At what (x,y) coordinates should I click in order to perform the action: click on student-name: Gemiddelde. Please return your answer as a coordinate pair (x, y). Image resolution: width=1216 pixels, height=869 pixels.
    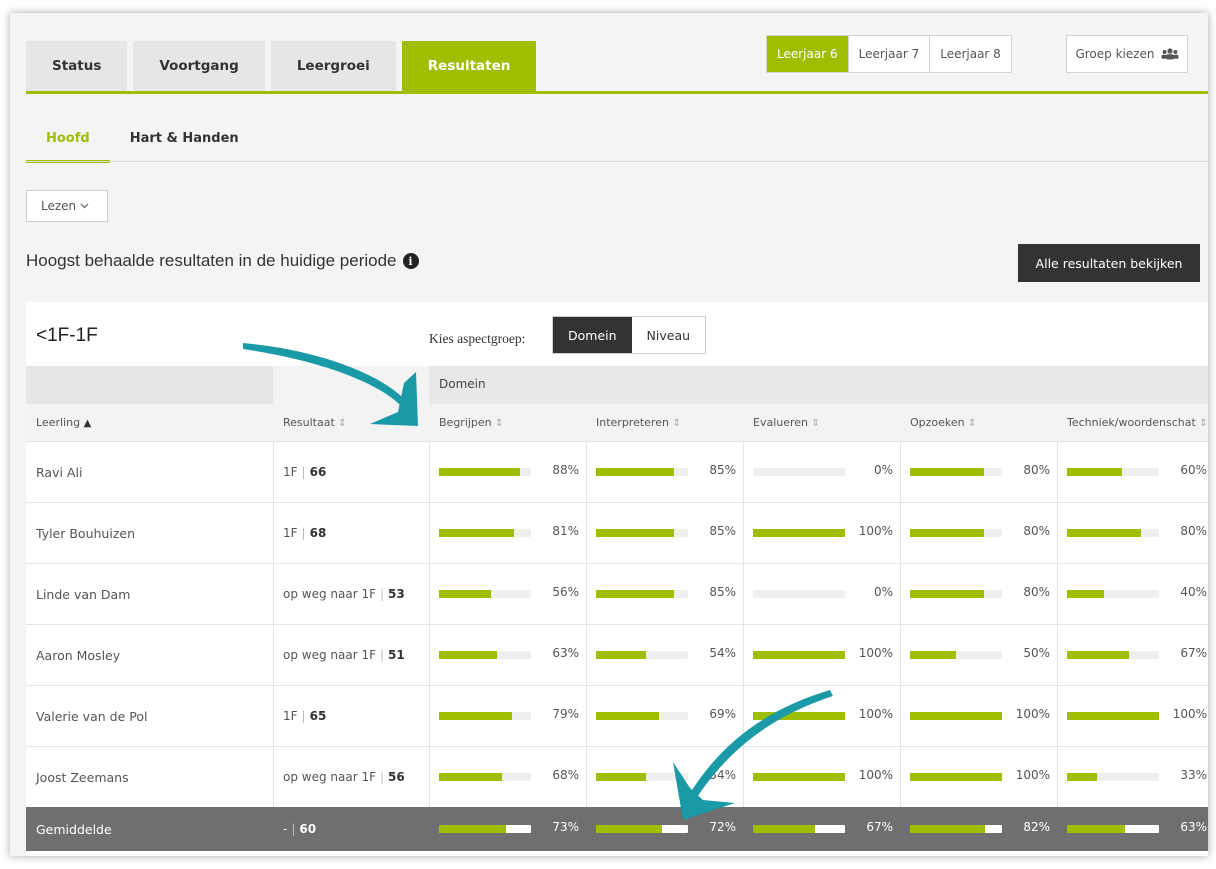
    Looking at the image, I should click on (74, 829).